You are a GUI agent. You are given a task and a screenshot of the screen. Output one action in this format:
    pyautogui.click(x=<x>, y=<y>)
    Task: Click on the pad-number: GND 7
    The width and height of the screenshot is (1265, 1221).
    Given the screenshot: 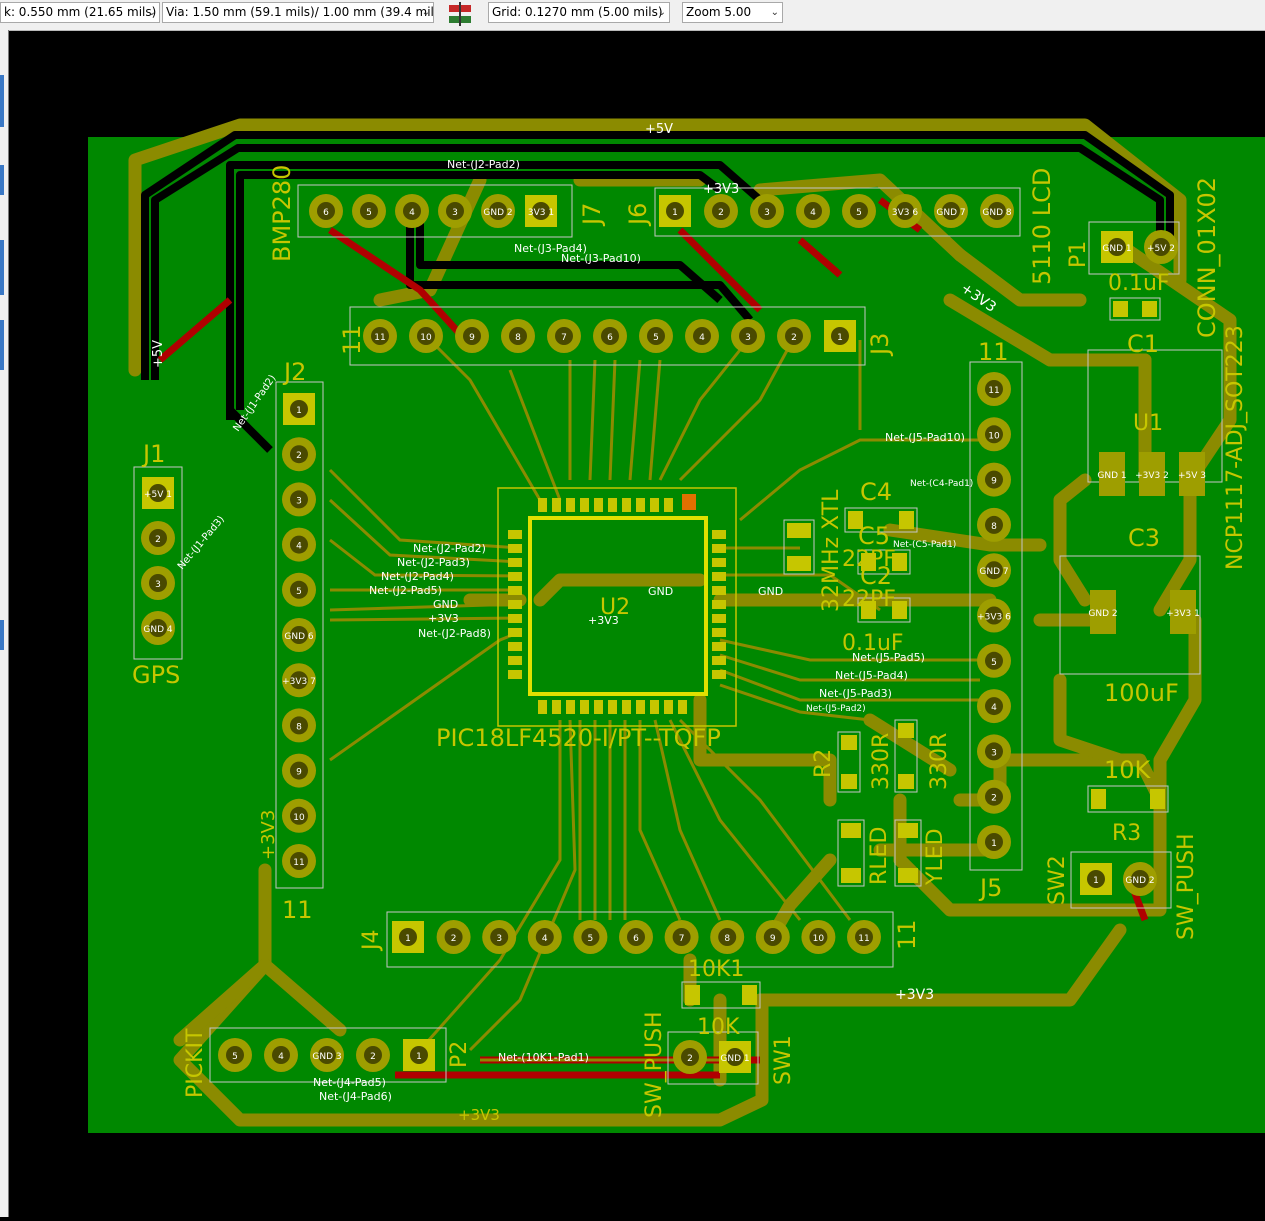 What is the action you would take?
    pyautogui.click(x=950, y=213)
    